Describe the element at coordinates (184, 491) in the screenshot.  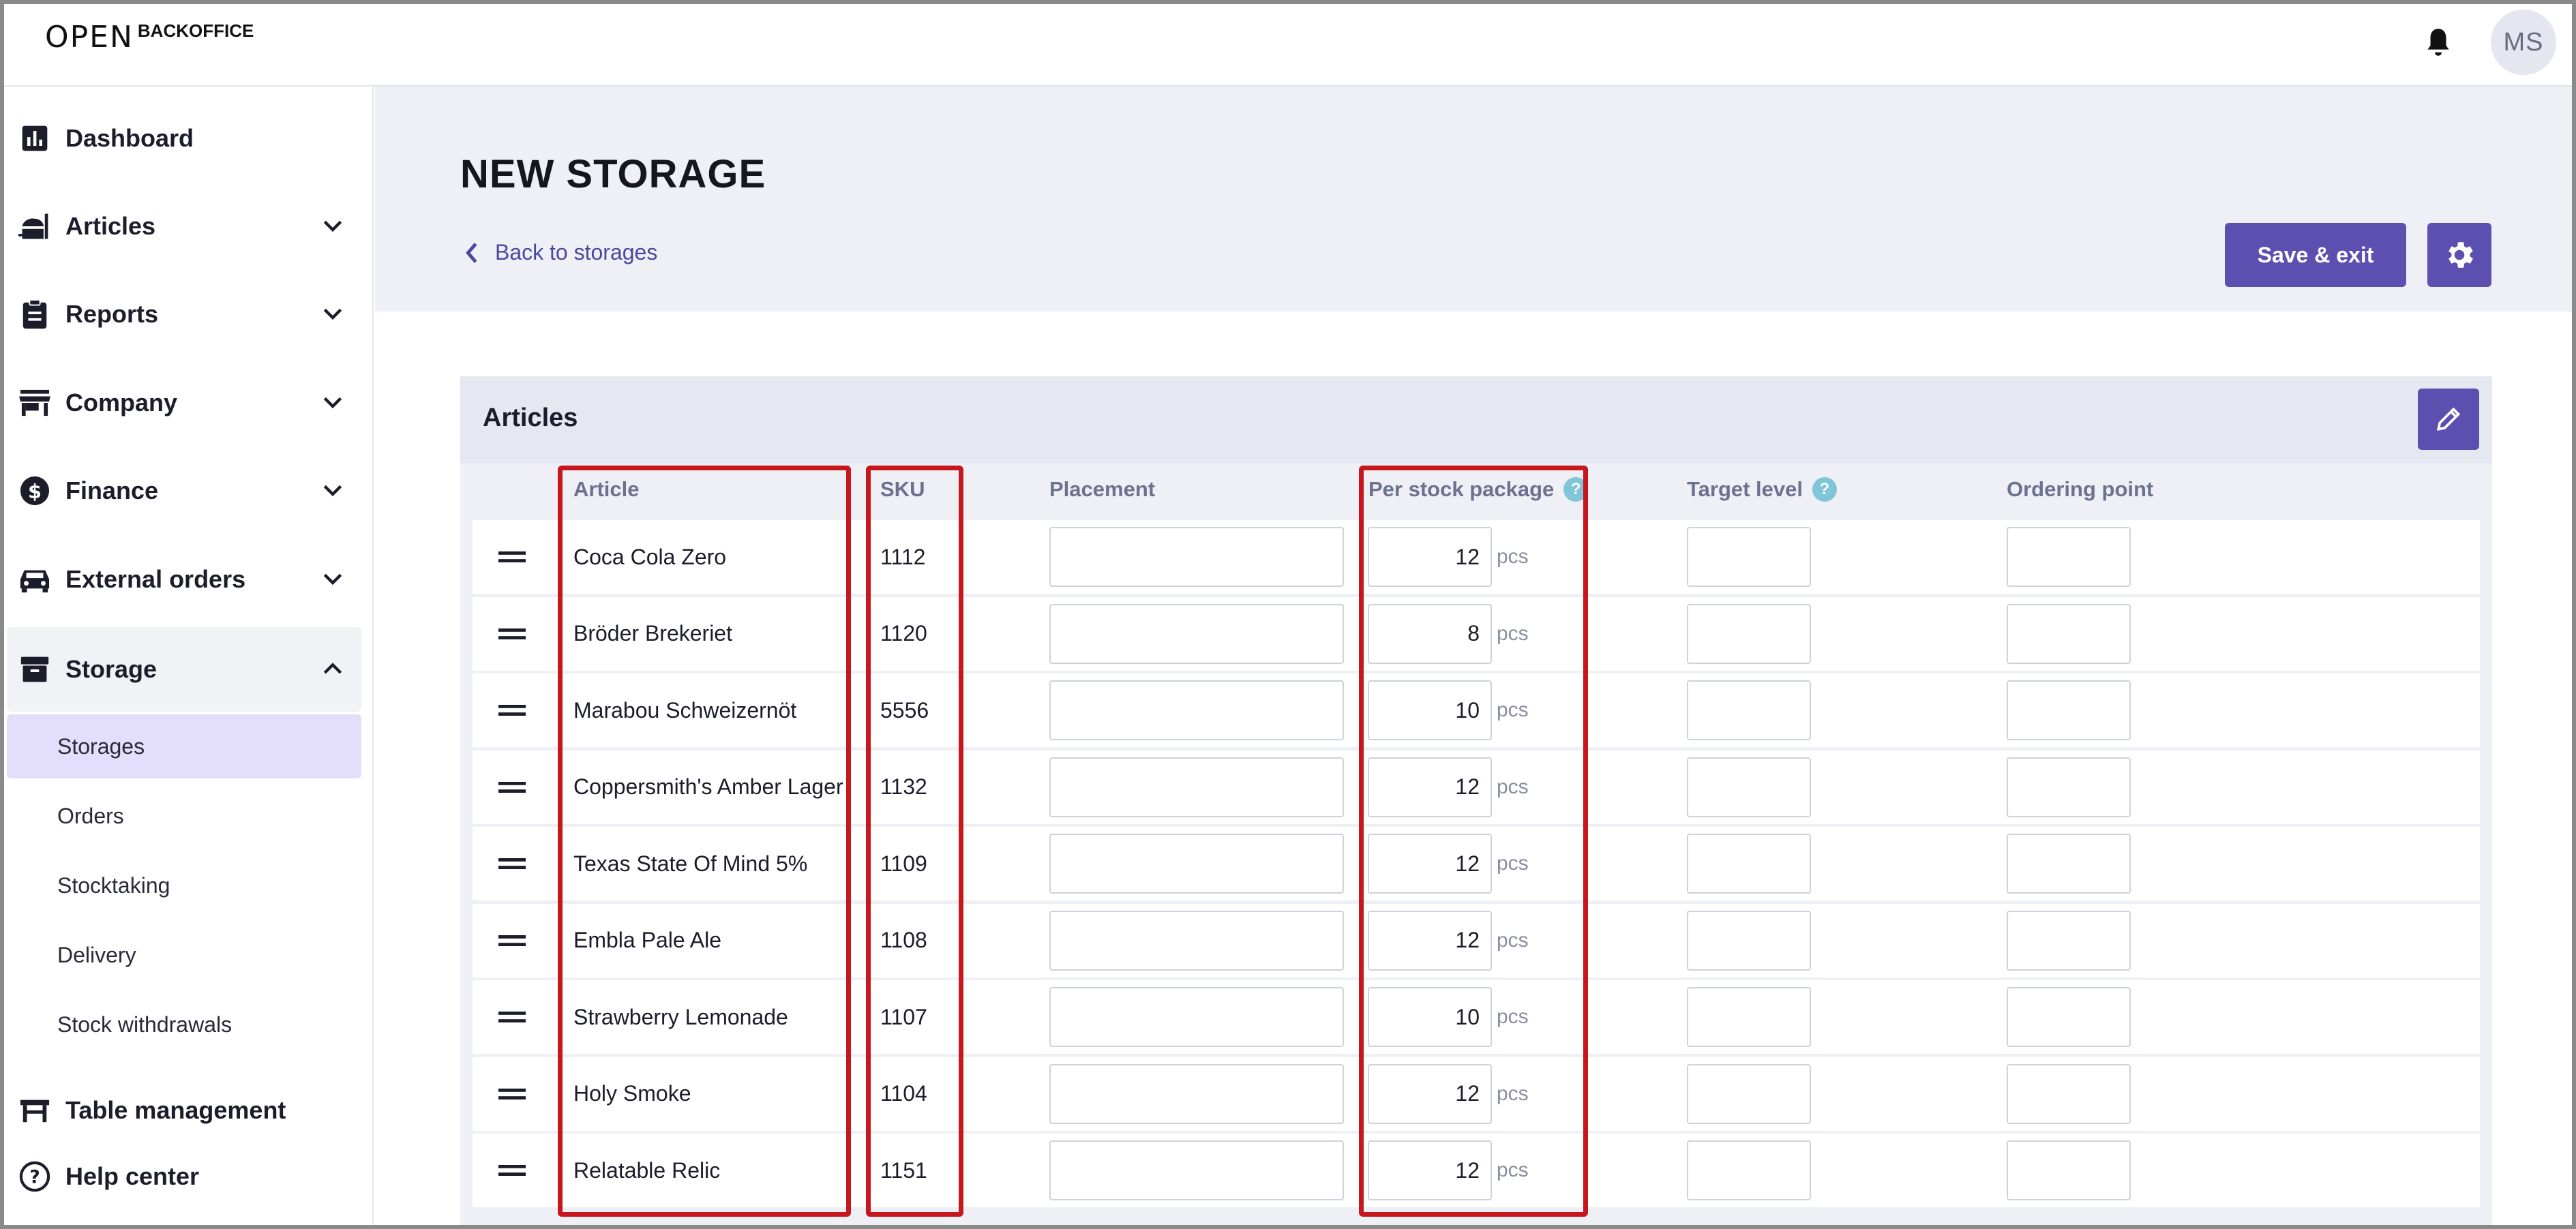
I see `sidebar-item-finance: $ Finance` at that location.